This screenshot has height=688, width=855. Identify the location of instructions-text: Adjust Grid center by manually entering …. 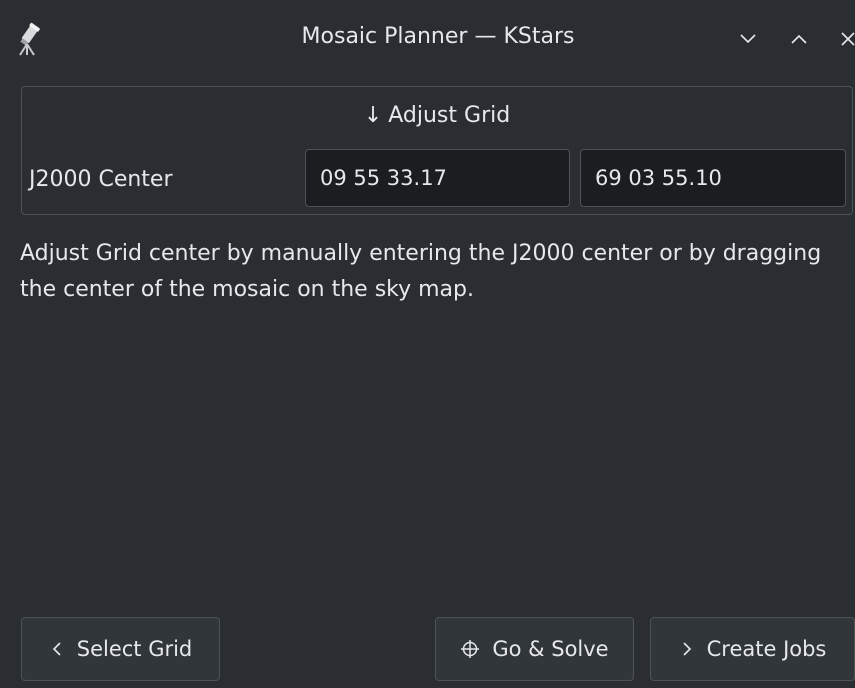
(421, 271).